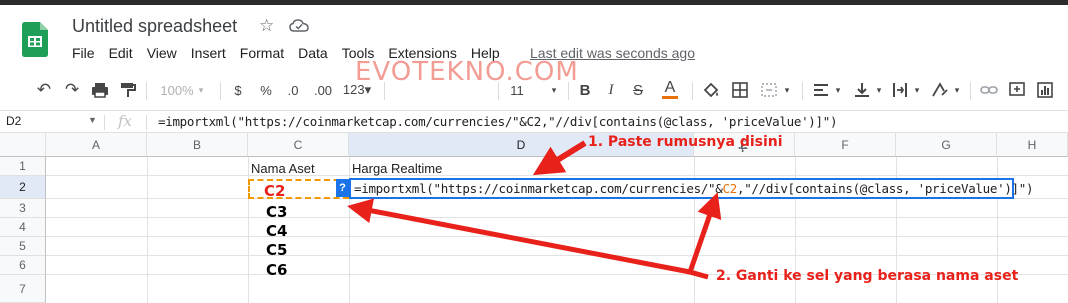 This screenshot has width=1068, height=303. What do you see at coordinates (559, 158) in the screenshot?
I see `arrow-to-d2` at bounding box center [559, 158].